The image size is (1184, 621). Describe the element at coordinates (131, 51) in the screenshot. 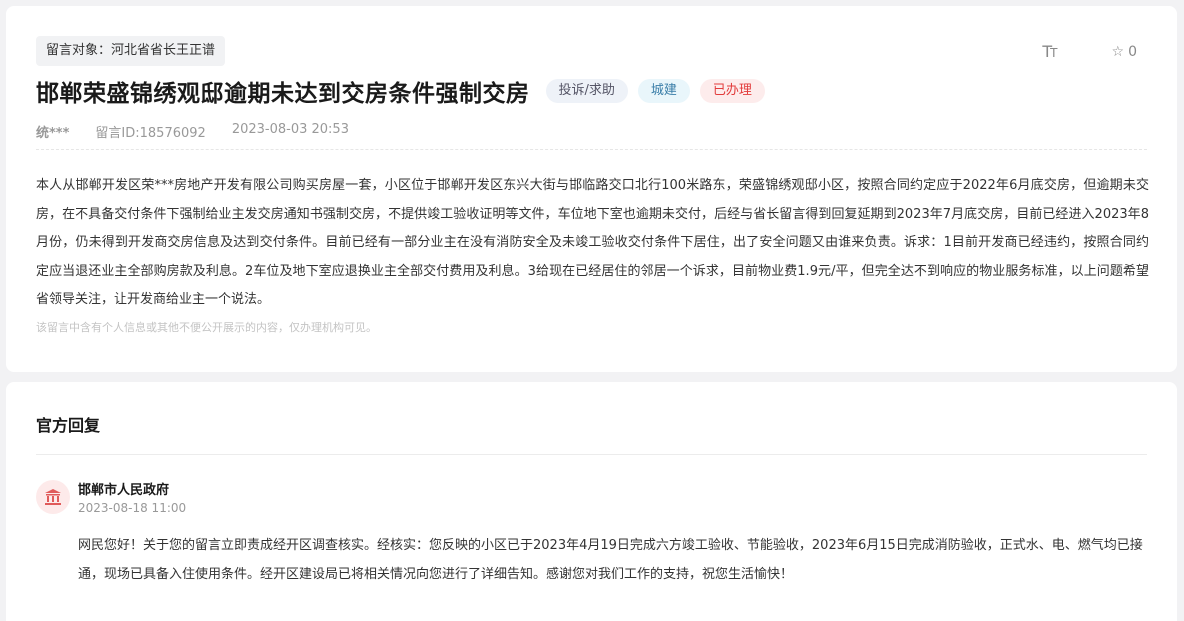

I see `message-target-tag: 留言对象：河北省省长王正谱` at that location.